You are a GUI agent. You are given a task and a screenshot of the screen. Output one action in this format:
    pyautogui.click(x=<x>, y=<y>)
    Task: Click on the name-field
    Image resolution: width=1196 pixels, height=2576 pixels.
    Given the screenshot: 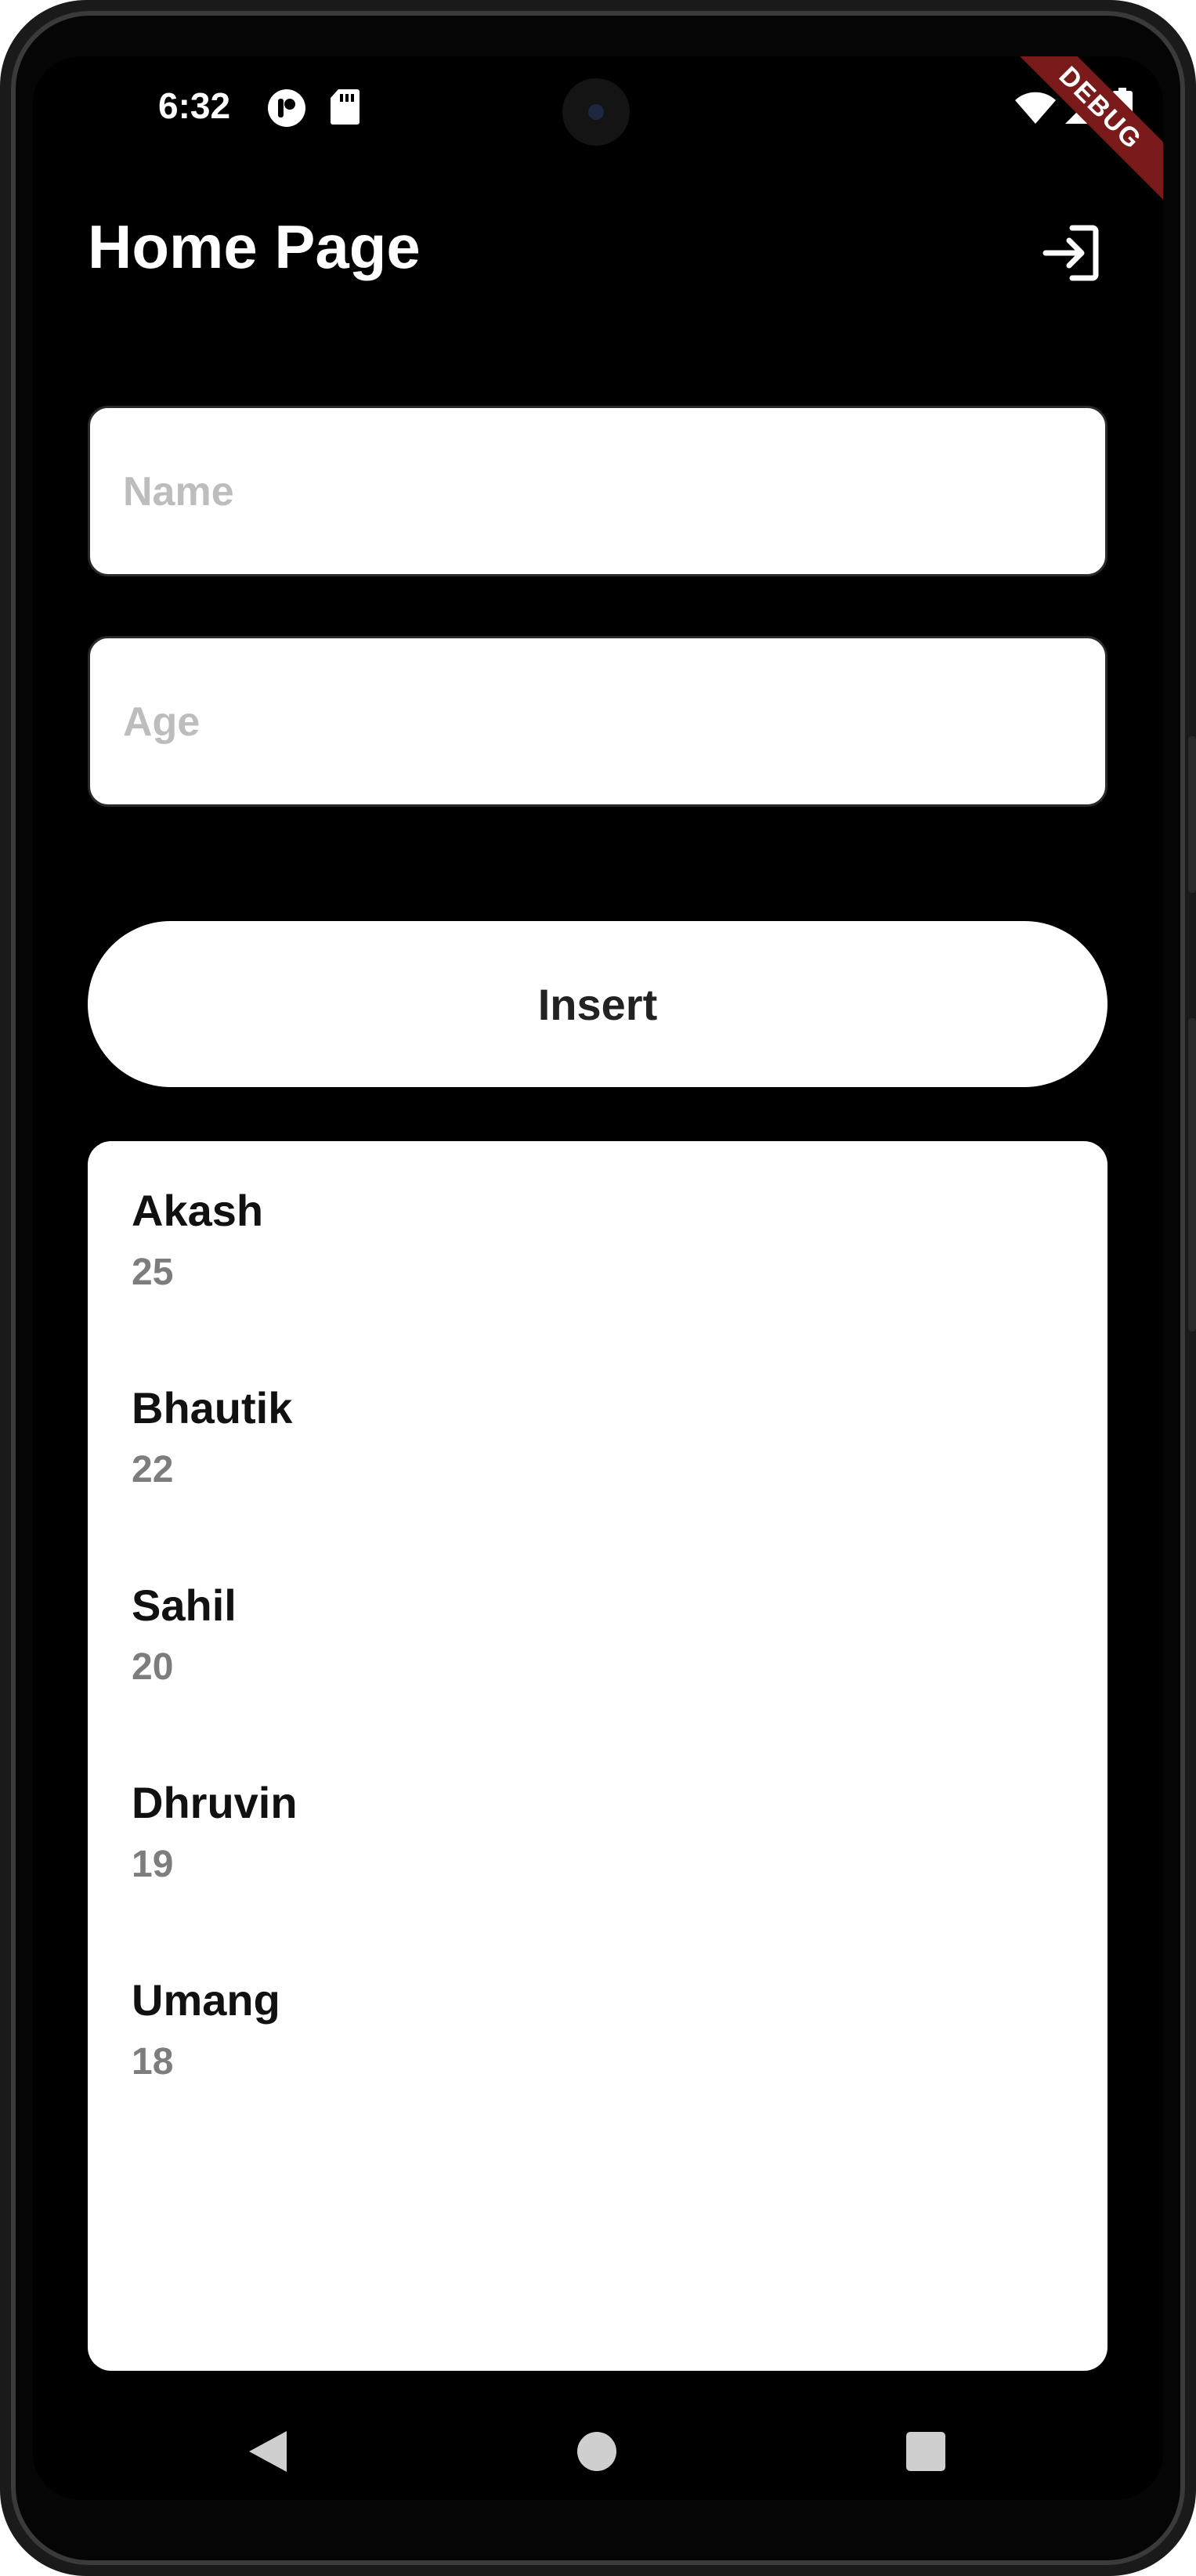 What is the action you would take?
    pyautogui.click(x=597, y=491)
    